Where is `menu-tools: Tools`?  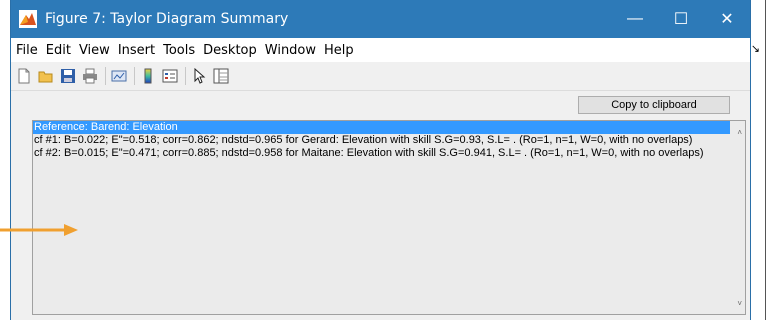 menu-tools: Tools is located at coordinates (179, 50).